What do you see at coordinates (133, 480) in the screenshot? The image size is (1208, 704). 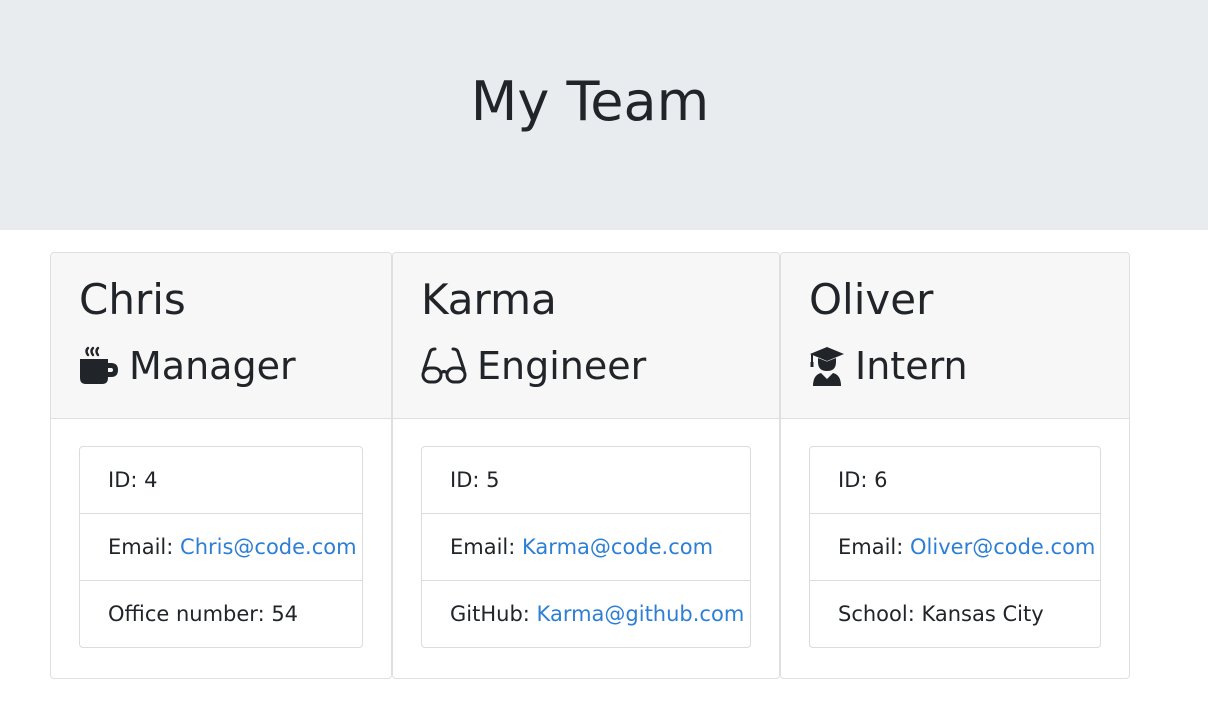 I see `id-text: ID: 4` at bounding box center [133, 480].